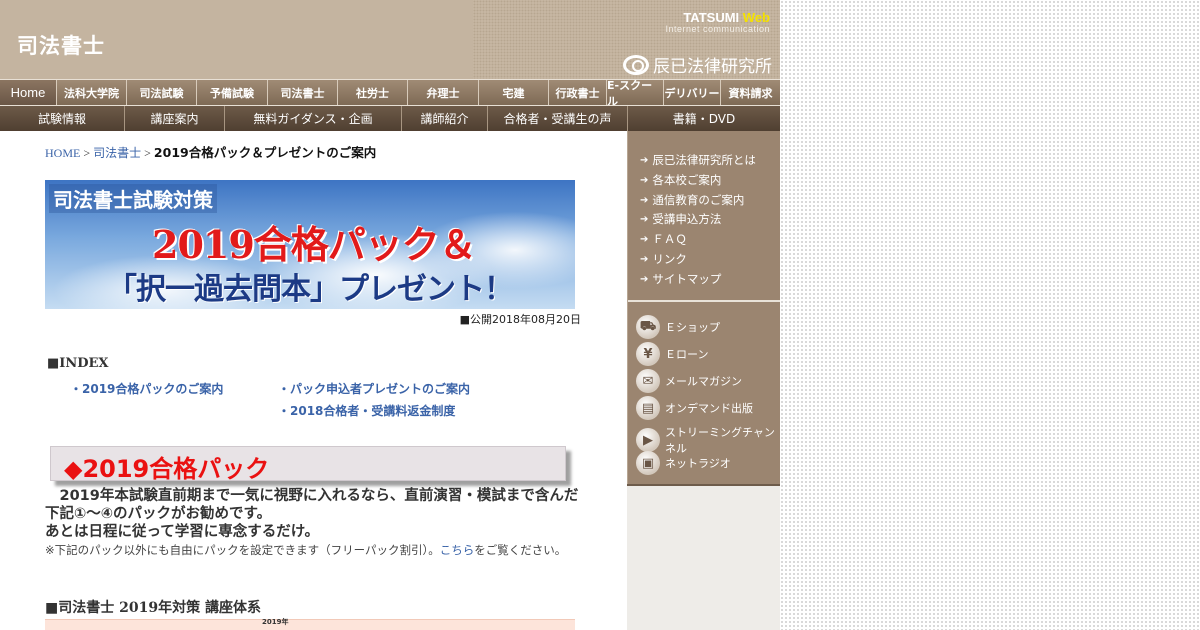 The height and width of the screenshot is (630, 1200). What do you see at coordinates (704, 118) in the screenshot?
I see `nav-books-dvd: 書籍・DVD` at bounding box center [704, 118].